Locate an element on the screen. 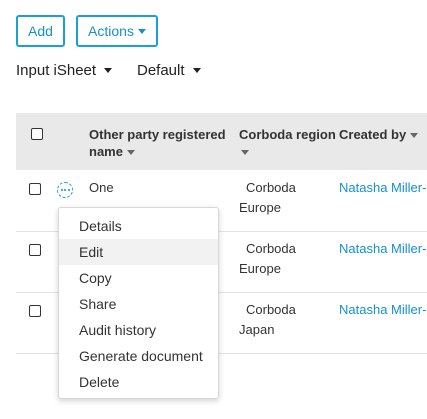 This screenshot has width=427, height=419. actions-button: Actions is located at coordinates (117, 31).